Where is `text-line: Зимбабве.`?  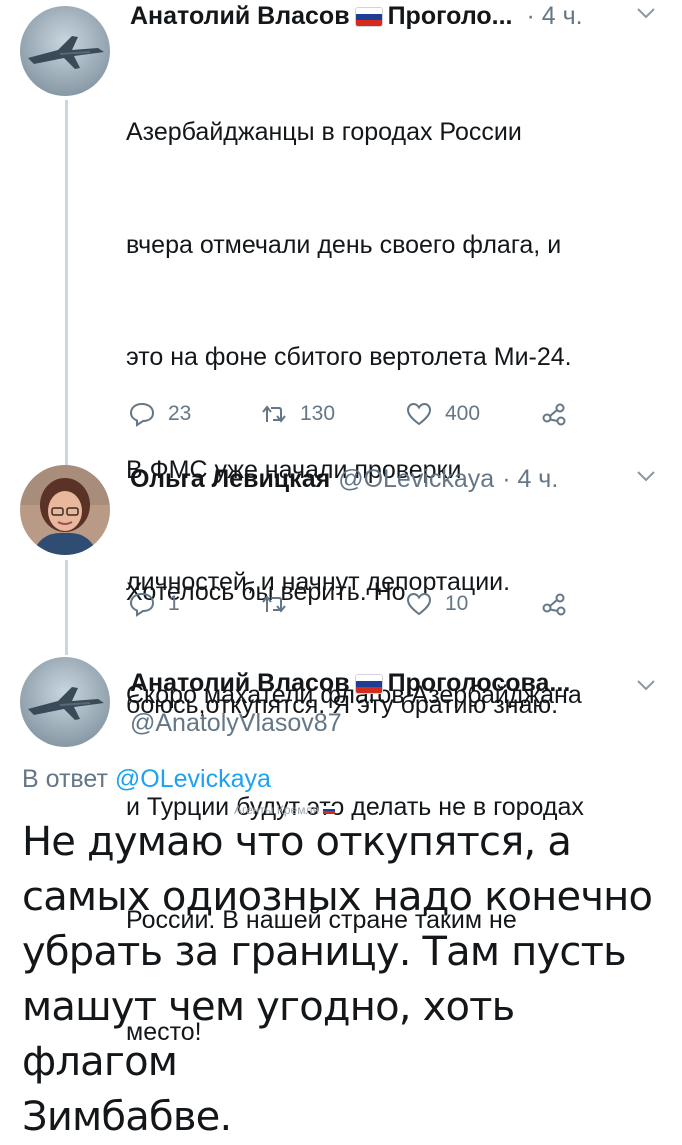 text-line: Зимбабве. is located at coordinates (127, 1117).